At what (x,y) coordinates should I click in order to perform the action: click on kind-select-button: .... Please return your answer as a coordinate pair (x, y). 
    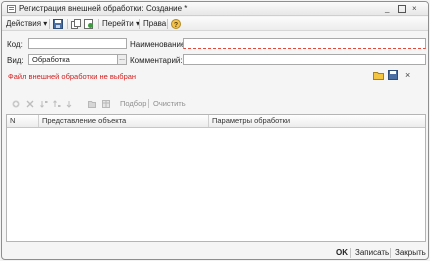
    Looking at the image, I should click on (122, 59).